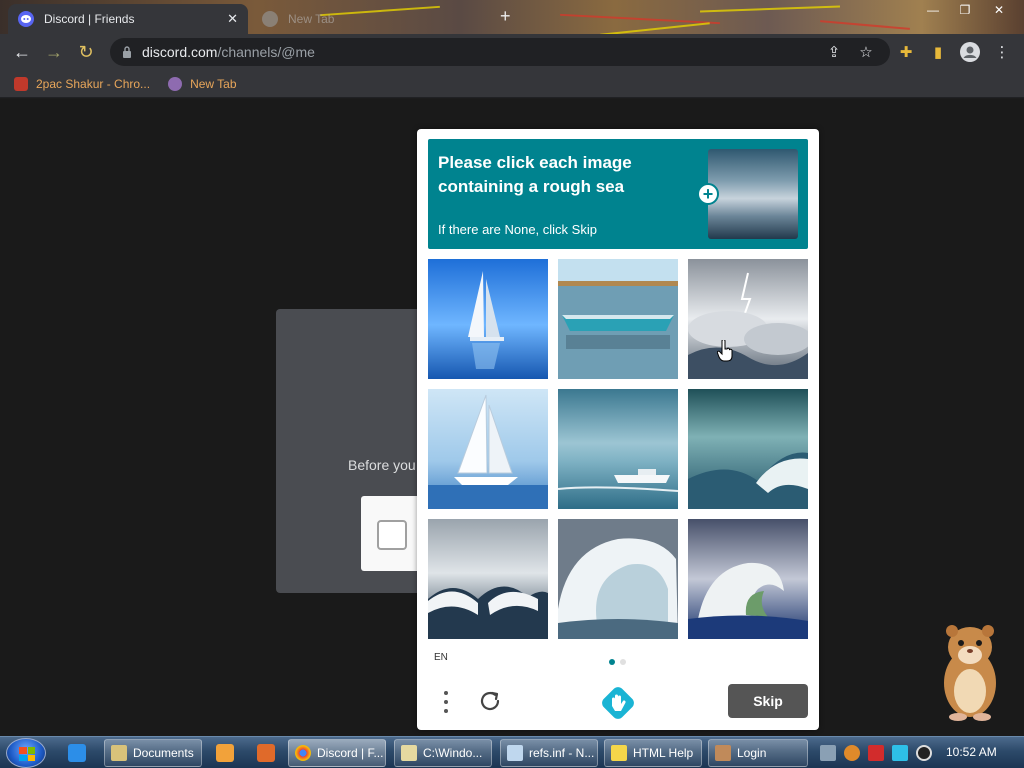  Describe the element at coordinates (441, 657) in the screenshot. I see `language-label: EN` at that location.